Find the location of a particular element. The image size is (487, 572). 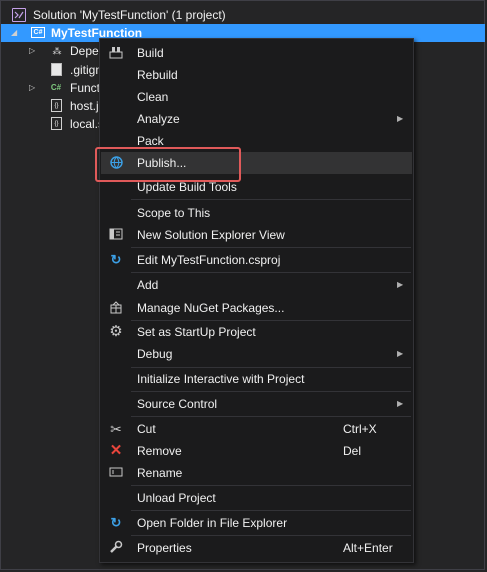

tree-item-label: .gitign is located at coordinates (86, 70).